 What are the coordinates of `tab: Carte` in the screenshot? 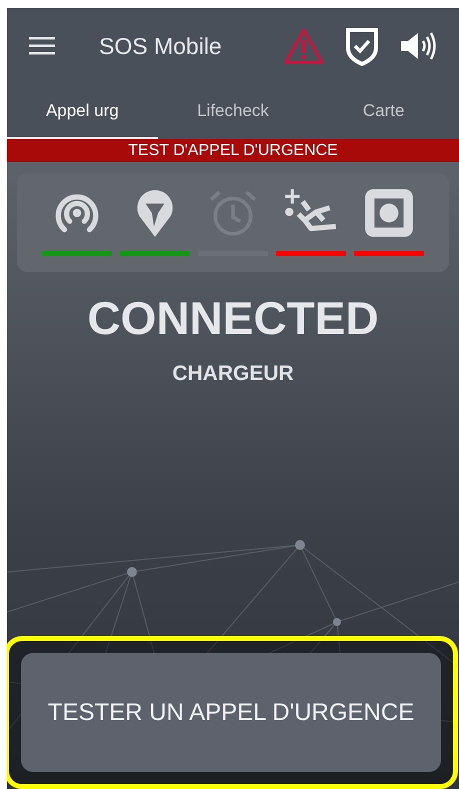 It's located at (383, 112).